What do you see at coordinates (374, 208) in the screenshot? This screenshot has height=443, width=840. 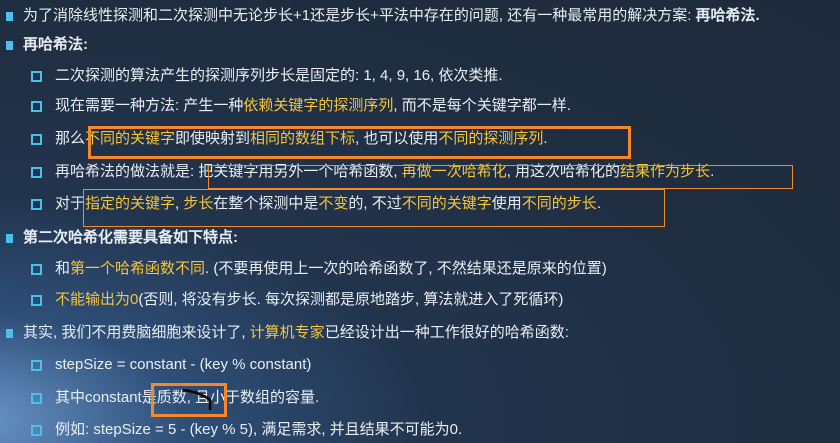 I see `highlight-box-step-rule` at bounding box center [374, 208].